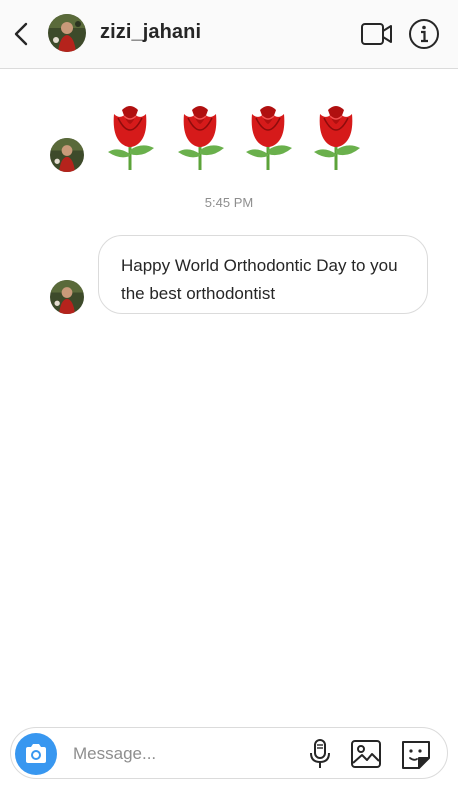 This screenshot has height=789, width=458. Describe the element at coordinates (150, 32) in the screenshot. I see `chat-username: zizi_jahani` at that location.